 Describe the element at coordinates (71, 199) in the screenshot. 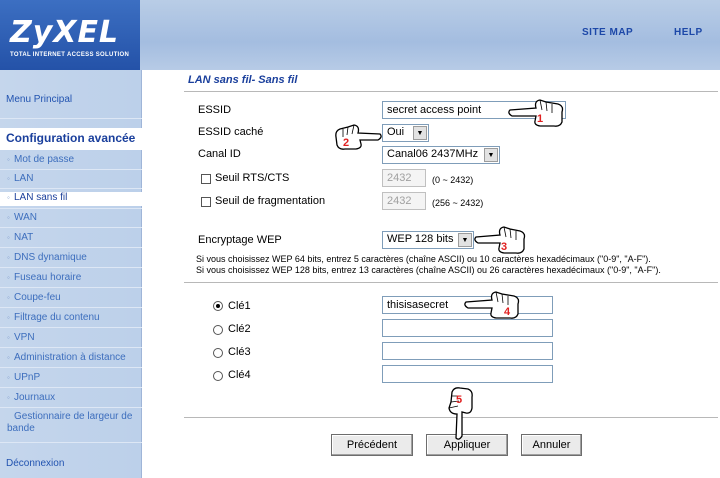

I see `sidebar-item-wireless-lan: ◦ LAN sans fil` at that location.